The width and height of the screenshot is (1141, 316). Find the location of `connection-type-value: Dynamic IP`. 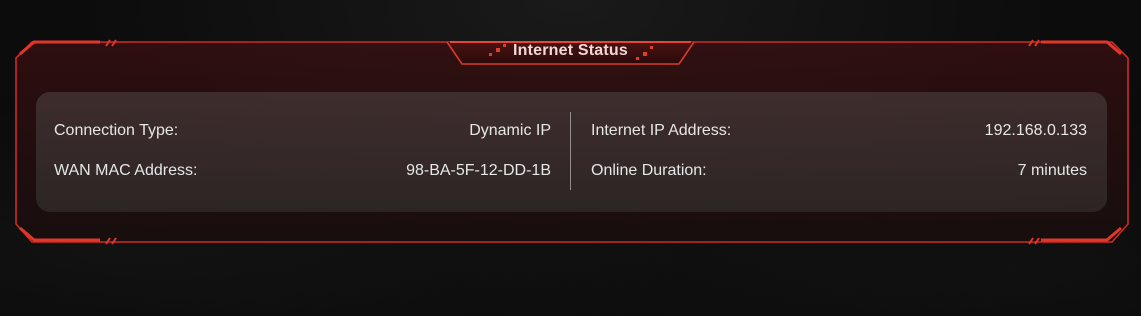

connection-type-value: Dynamic IP is located at coordinates (510, 130).